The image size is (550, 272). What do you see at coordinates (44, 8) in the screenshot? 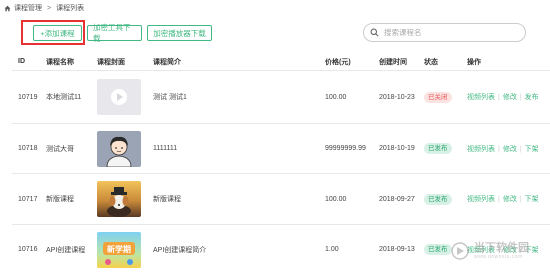
I see `breadcrumb: 课程管理 > 课程列表` at bounding box center [44, 8].